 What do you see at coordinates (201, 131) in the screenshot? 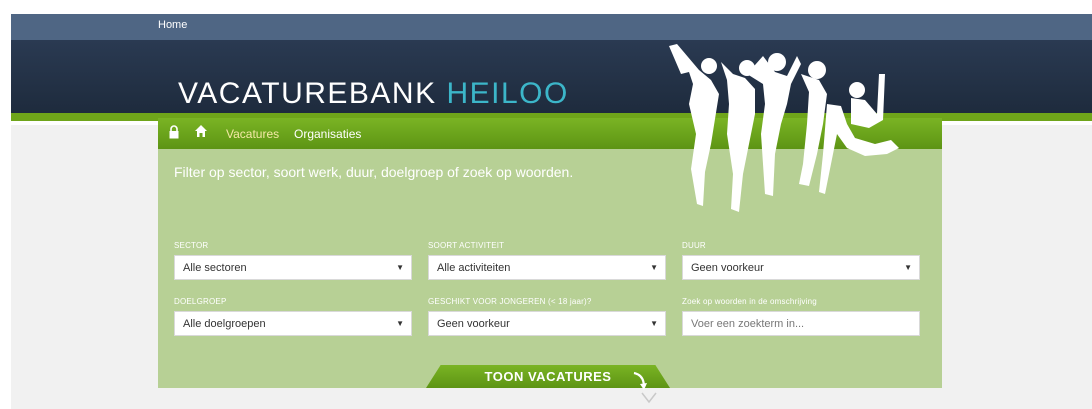
I see `home-icon` at bounding box center [201, 131].